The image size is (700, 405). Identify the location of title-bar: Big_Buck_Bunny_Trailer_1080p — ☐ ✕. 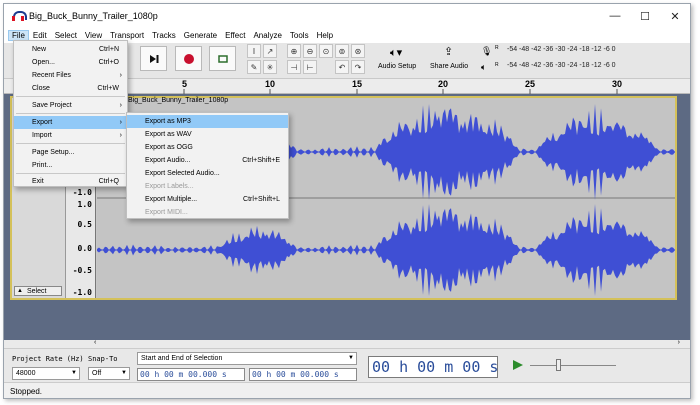
(347, 16).